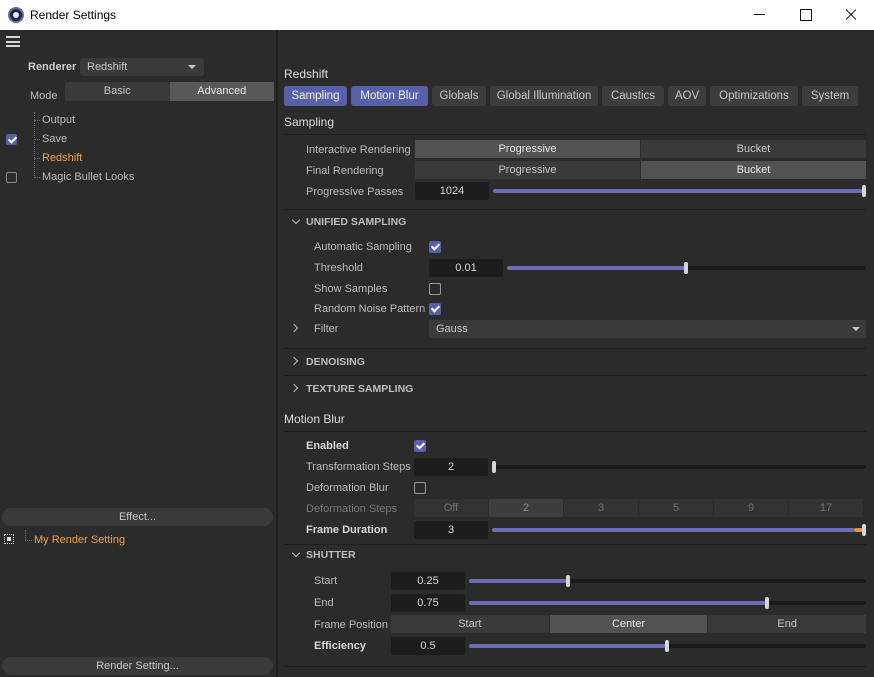 This screenshot has width=874, height=677. What do you see at coordinates (428, 581) in the screenshot?
I see `shutter-start-input: 0.25` at bounding box center [428, 581].